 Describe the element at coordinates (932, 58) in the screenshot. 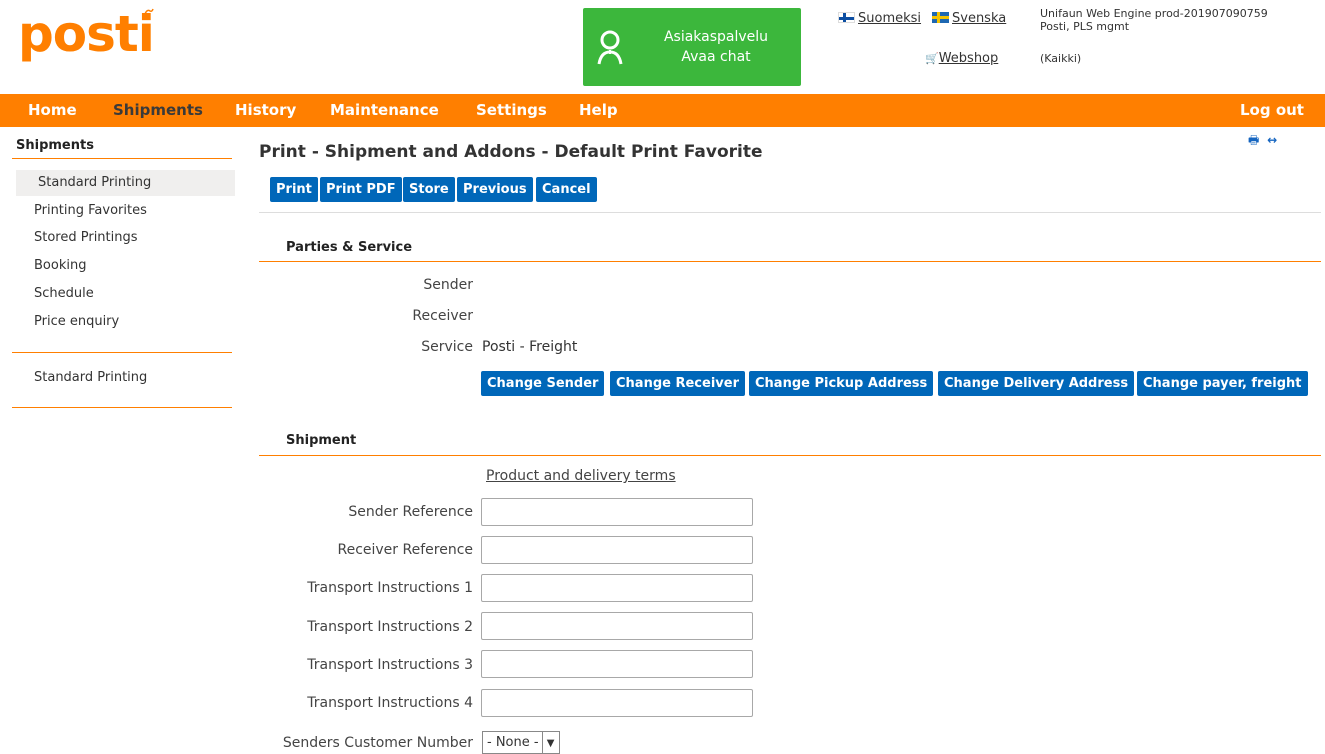

I see `cart-icon: 🛒` at that location.